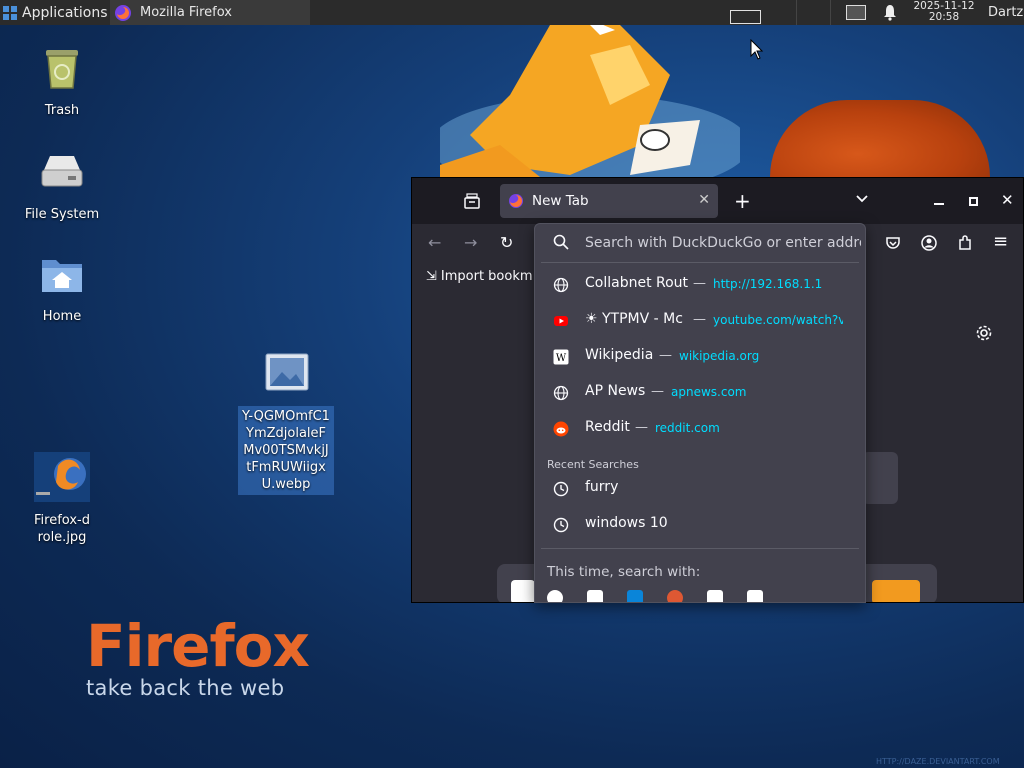 This screenshot has width=1024, height=768. Describe the element at coordinates (10, 12) in the screenshot. I see `xfce-logo-icon` at that location.